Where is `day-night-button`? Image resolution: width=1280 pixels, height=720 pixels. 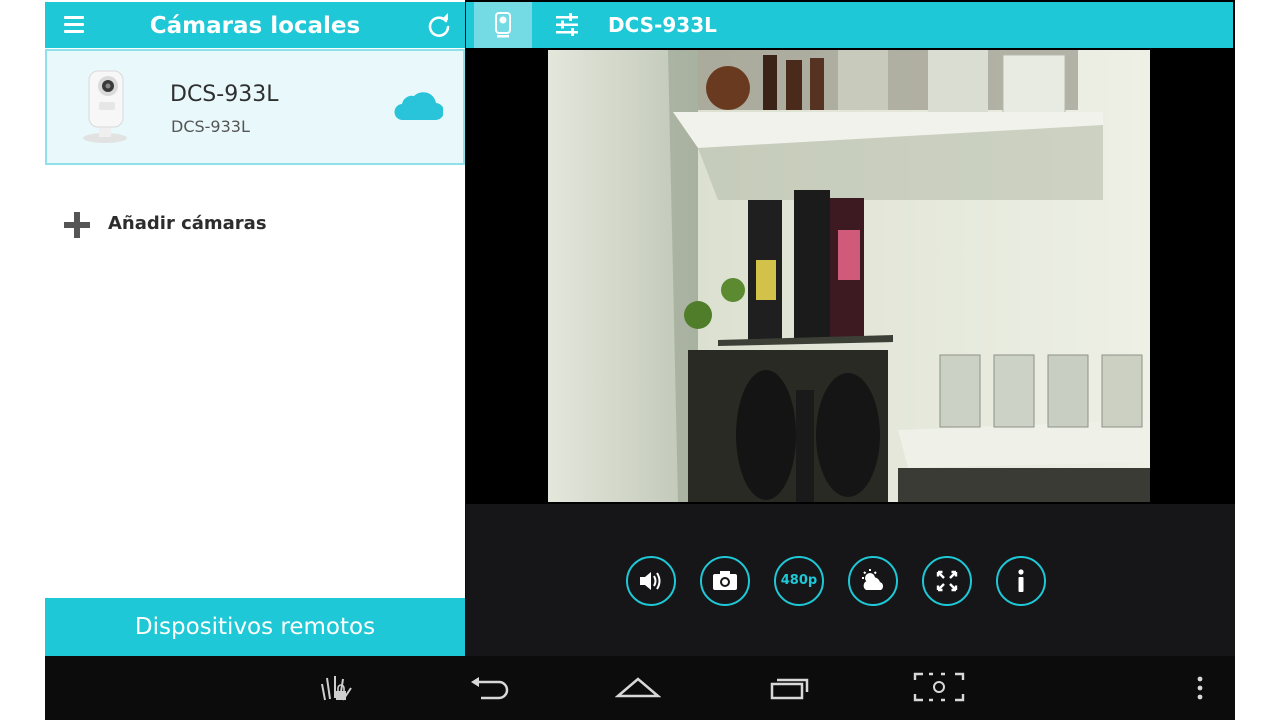
day-night-button is located at coordinates (873, 581).